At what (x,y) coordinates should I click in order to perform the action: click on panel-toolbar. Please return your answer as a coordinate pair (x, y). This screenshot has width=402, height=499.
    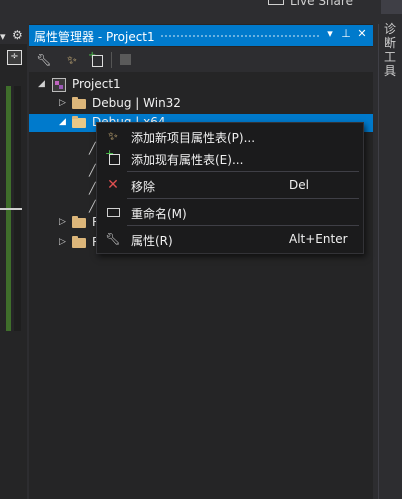
    Looking at the image, I should click on (201, 59).